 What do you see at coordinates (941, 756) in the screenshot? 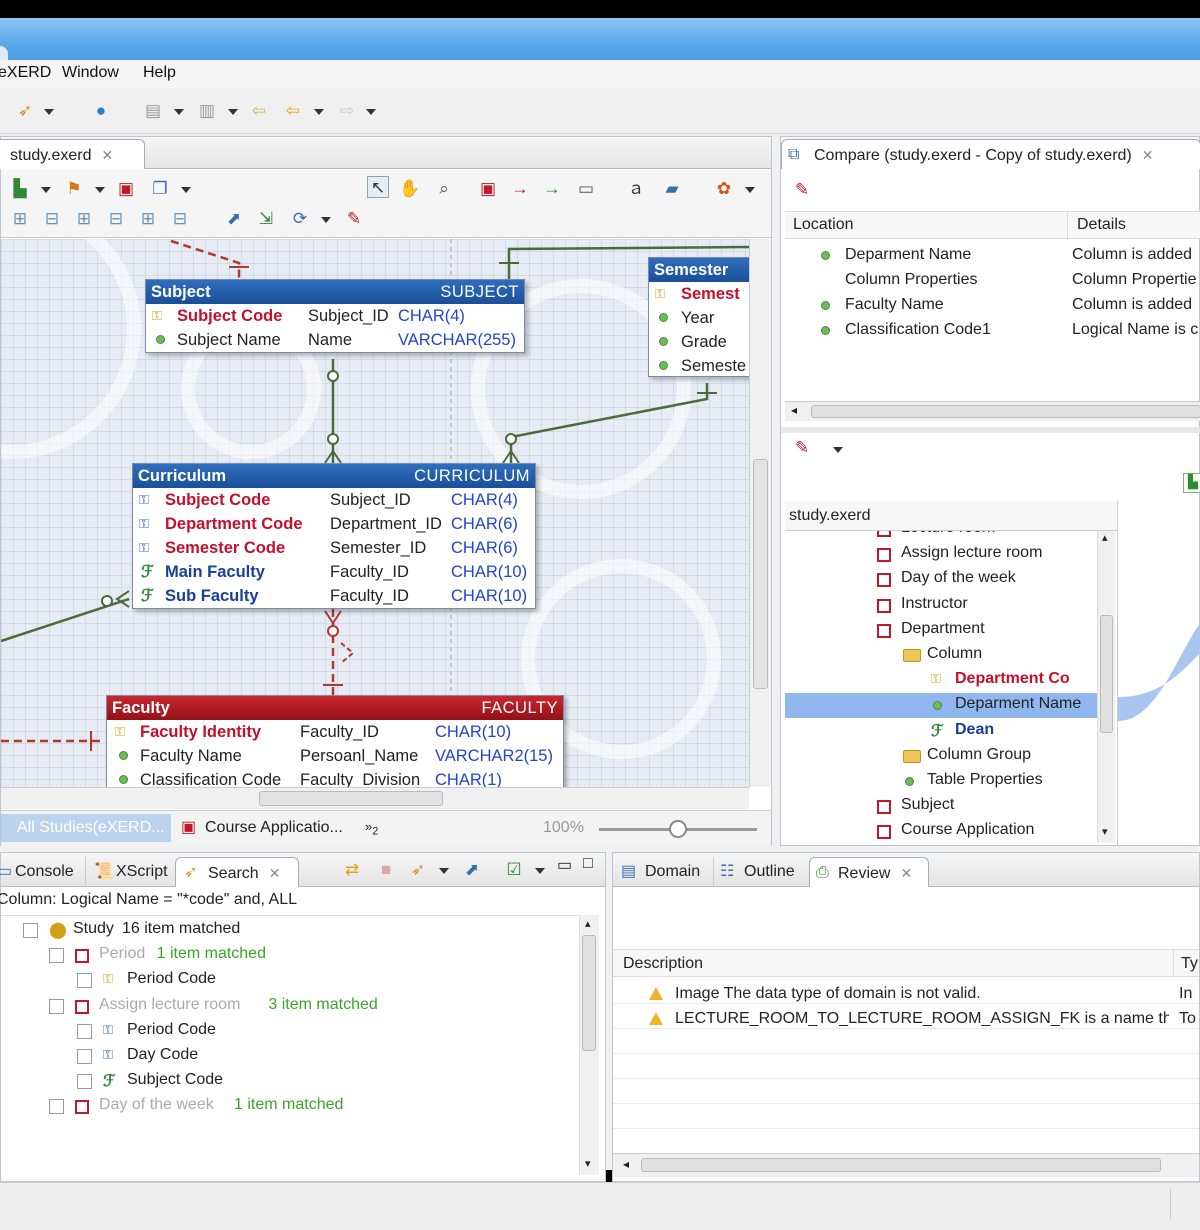
I see `tree-item: Column Group` at bounding box center [941, 756].